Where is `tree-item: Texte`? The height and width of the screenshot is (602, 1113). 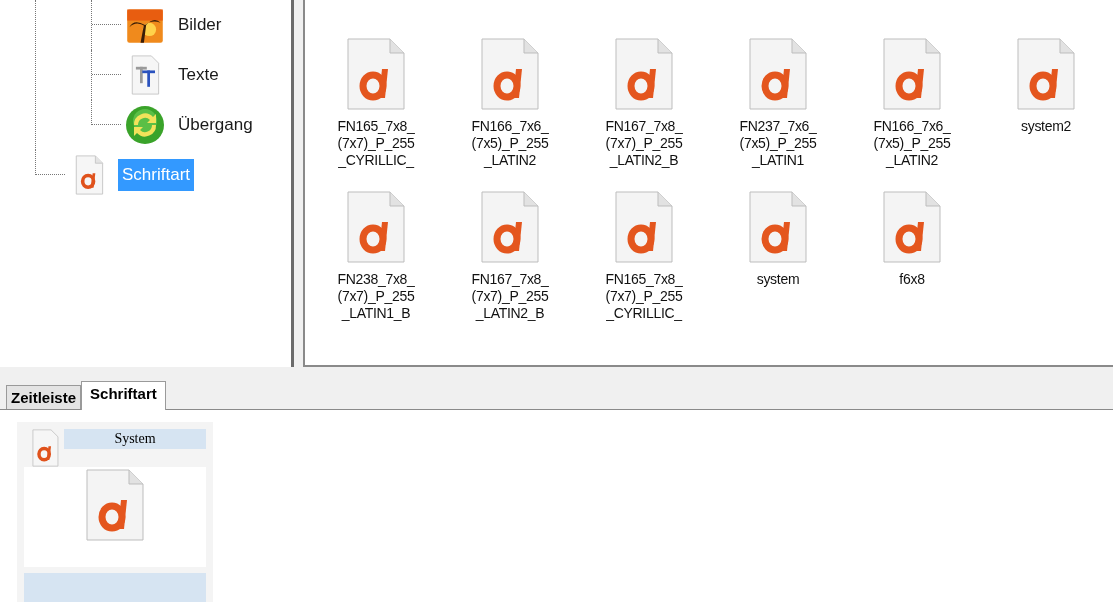
tree-item: Texte is located at coordinates (198, 75).